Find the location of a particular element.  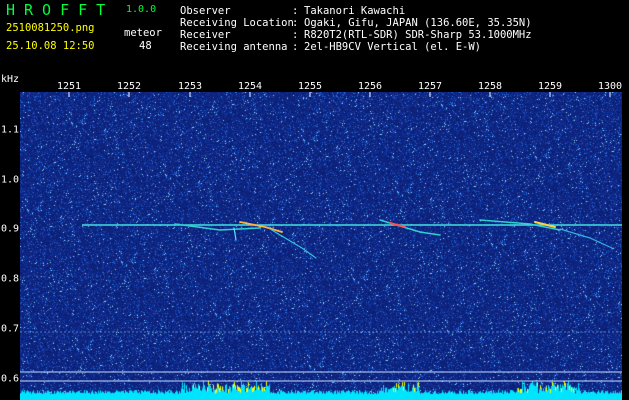

meteor-count: 48 is located at coordinates (145, 46).